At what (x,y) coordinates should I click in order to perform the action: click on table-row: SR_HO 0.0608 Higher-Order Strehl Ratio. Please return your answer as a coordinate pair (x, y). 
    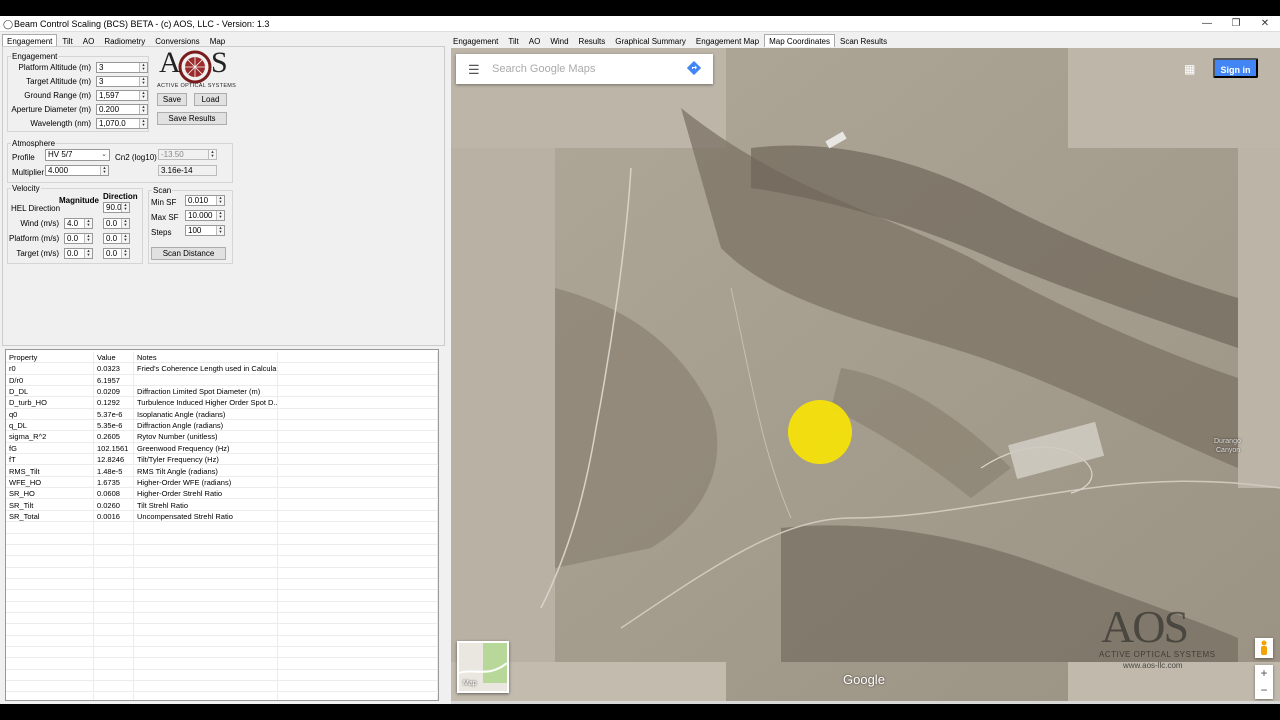
    Looking at the image, I should click on (222, 494).